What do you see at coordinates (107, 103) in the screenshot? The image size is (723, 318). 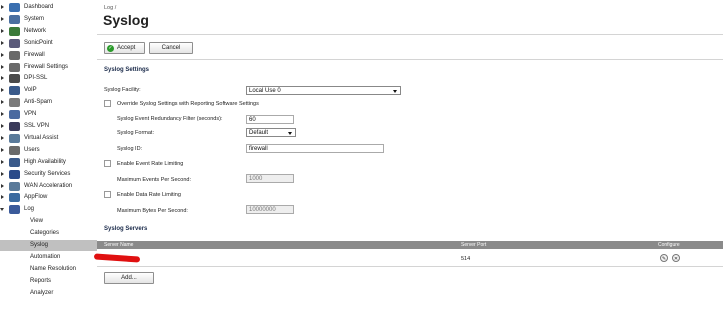 I see `override-checkbox` at bounding box center [107, 103].